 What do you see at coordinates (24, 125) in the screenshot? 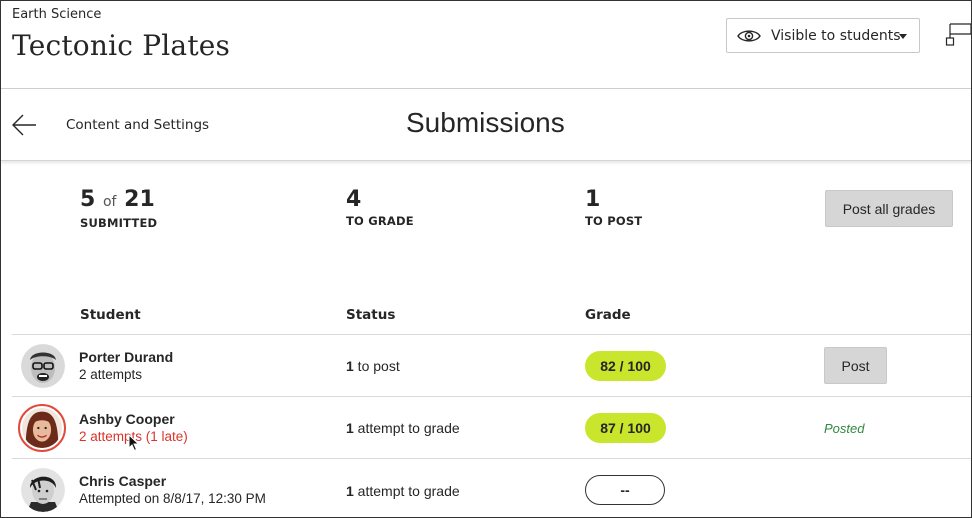
I see `arrow-left-icon` at bounding box center [24, 125].